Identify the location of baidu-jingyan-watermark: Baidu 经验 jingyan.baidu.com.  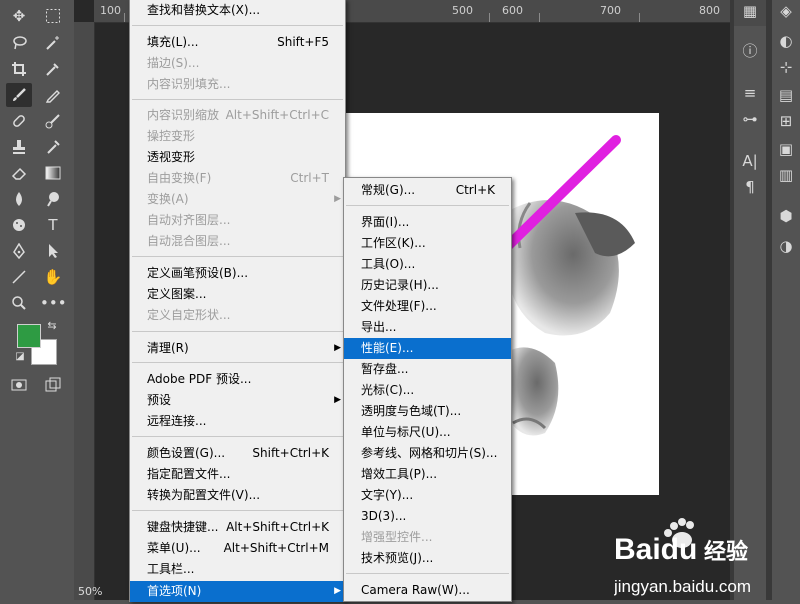
(706, 556).